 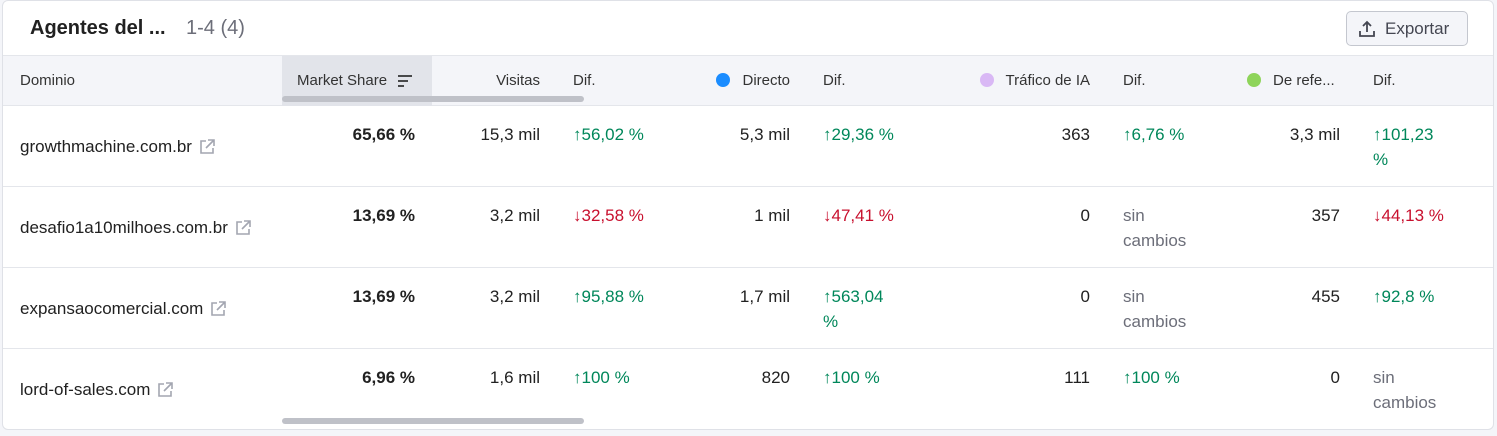 I want to click on directo-value: 820, so click(x=775, y=377).